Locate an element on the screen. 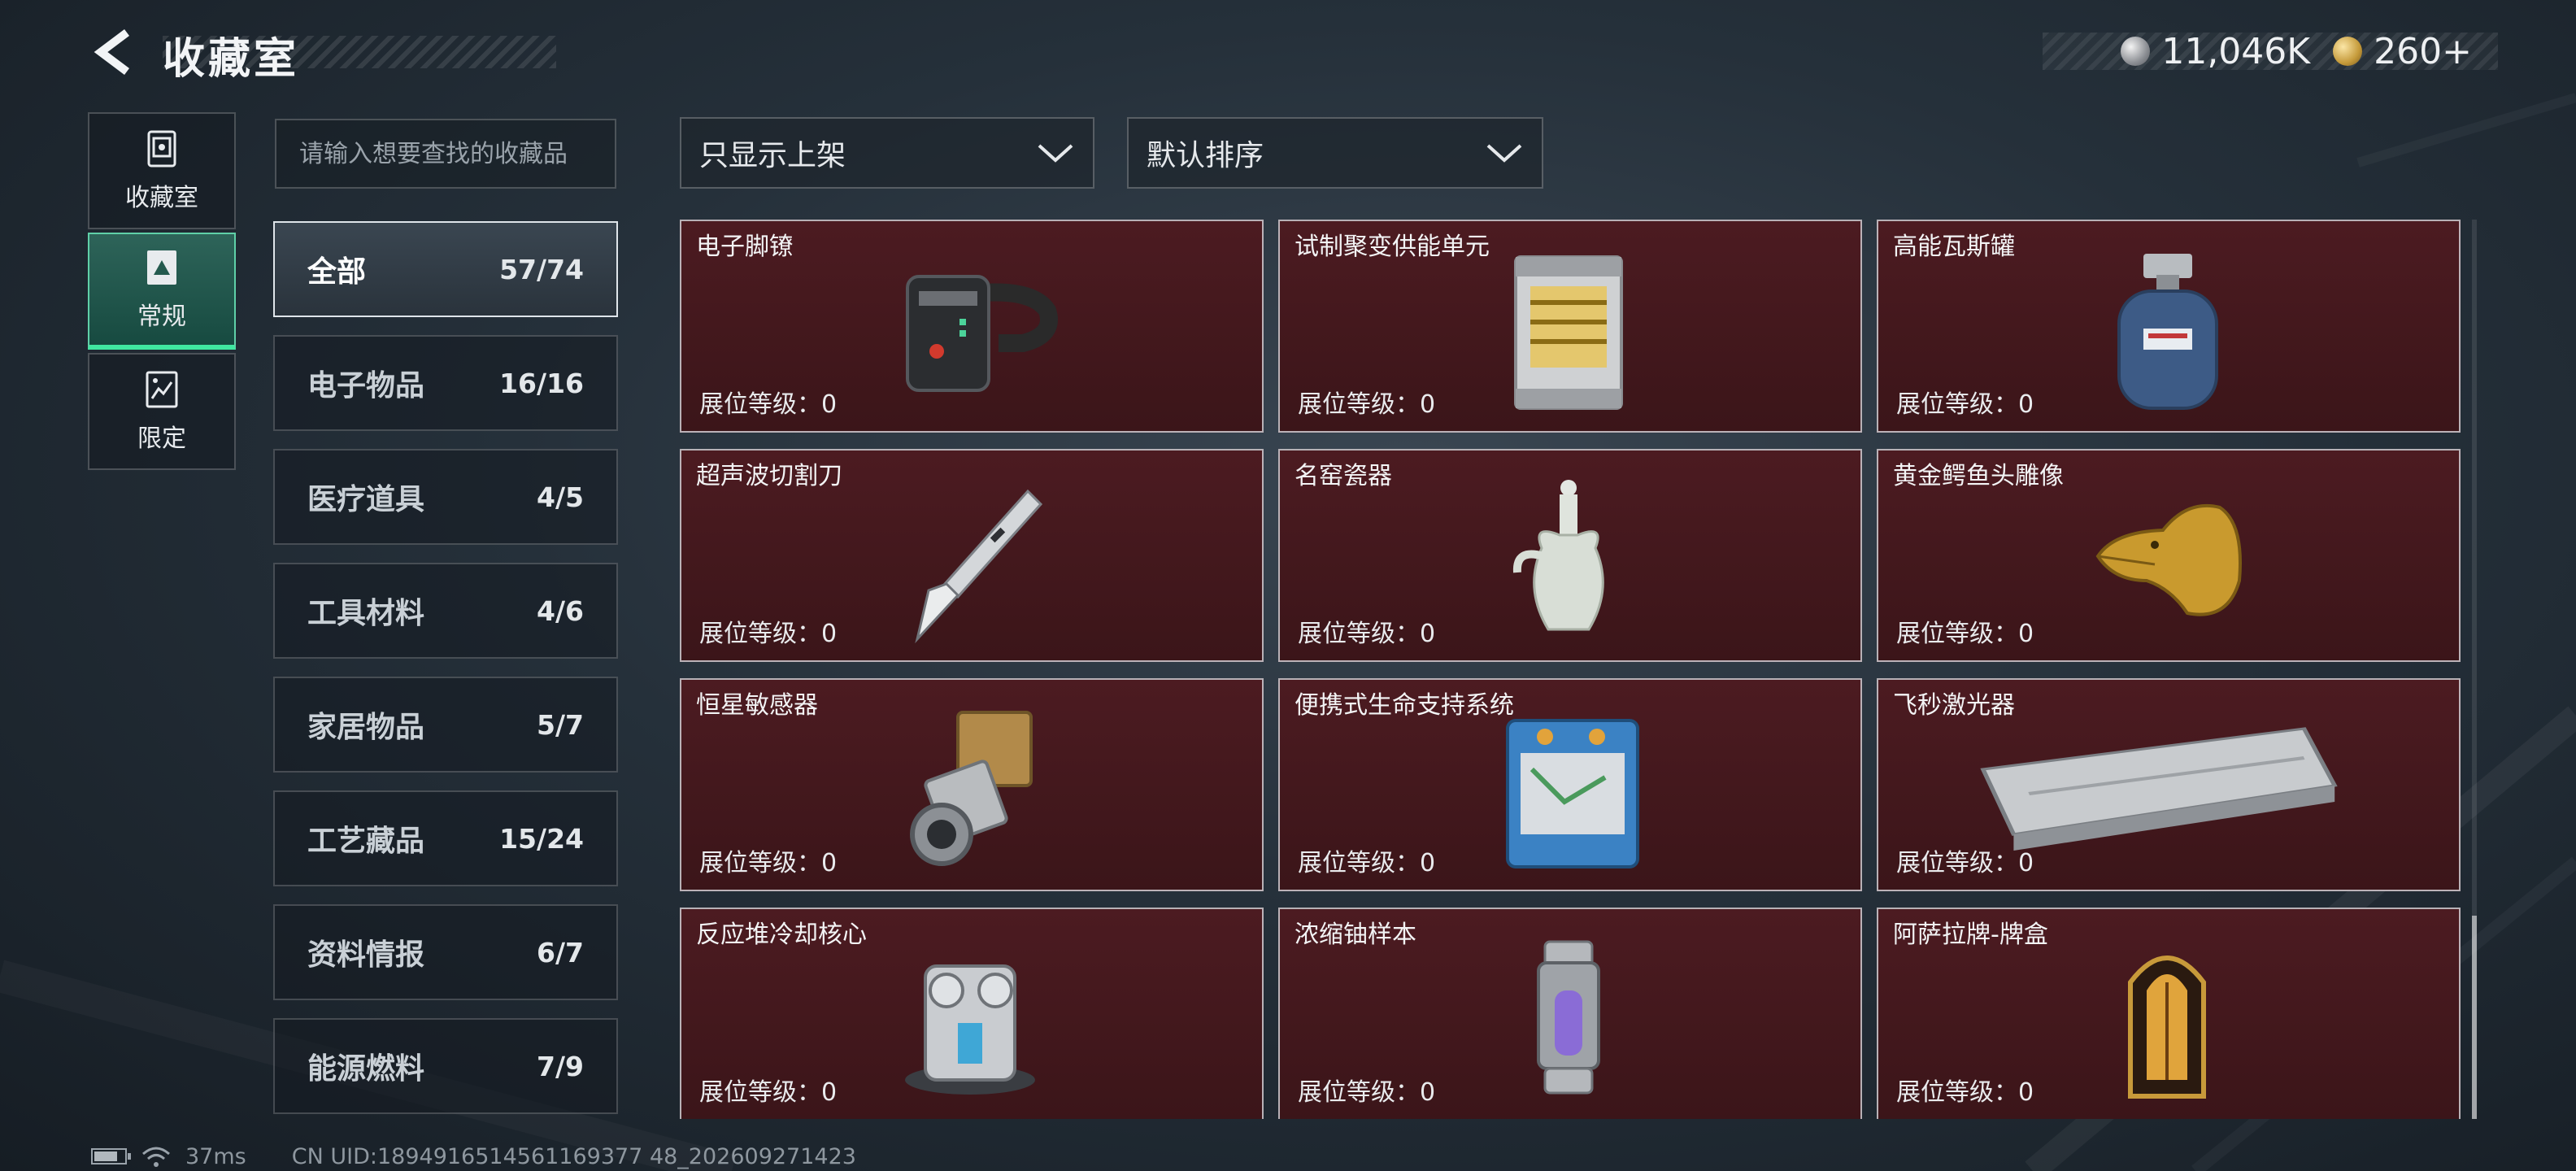  search-input is located at coordinates (446, 154).